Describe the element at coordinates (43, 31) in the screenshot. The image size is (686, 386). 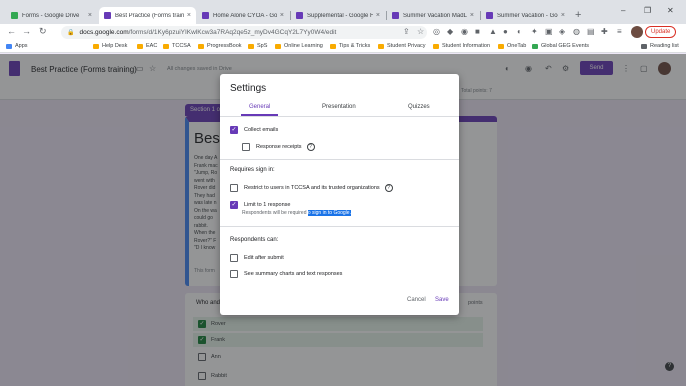
I see `reload-icon: ↻` at that location.